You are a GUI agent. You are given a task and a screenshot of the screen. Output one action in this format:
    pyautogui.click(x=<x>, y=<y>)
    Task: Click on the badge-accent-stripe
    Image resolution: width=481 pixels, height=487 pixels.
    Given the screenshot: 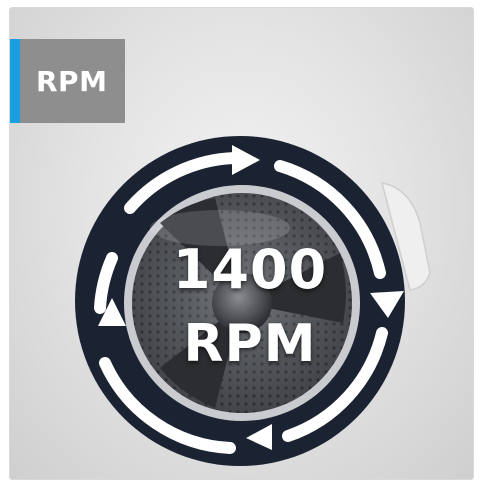 What is the action you would take?
    pyautogui.click(x=15, y=81)
    